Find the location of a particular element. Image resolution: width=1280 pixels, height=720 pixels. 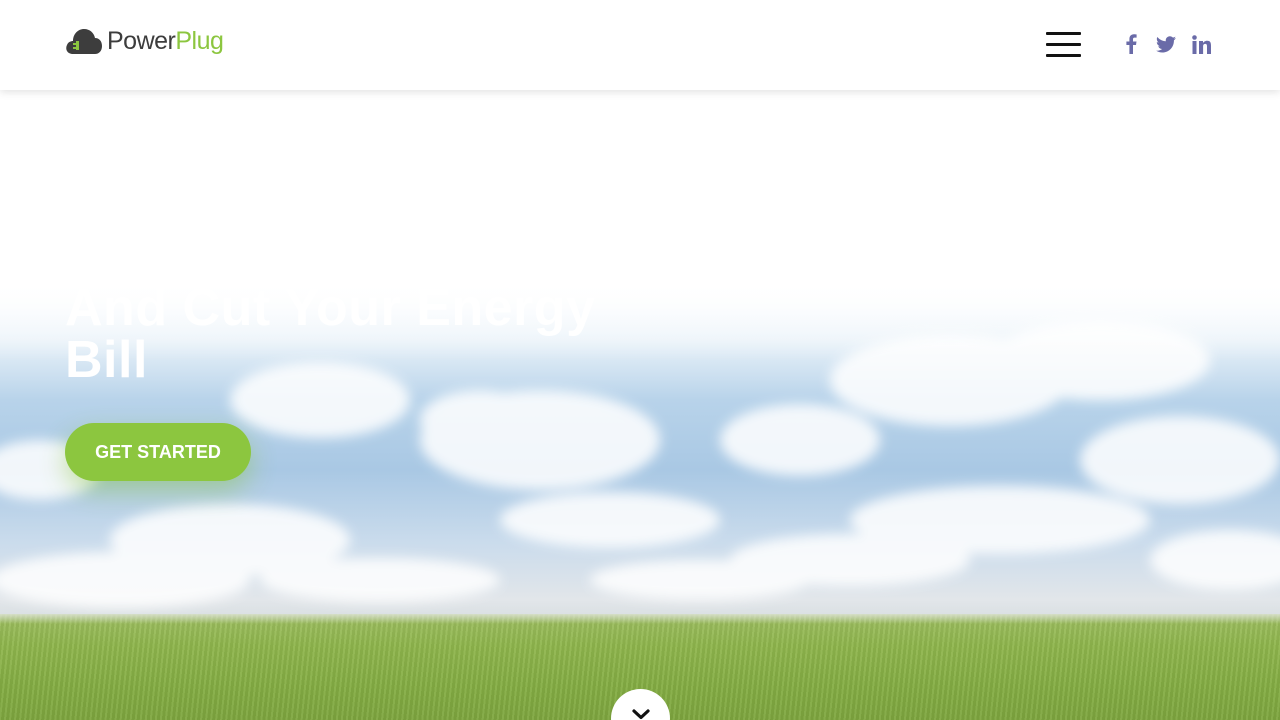

logo-text-power: Power is located at coordinates (141, 41).